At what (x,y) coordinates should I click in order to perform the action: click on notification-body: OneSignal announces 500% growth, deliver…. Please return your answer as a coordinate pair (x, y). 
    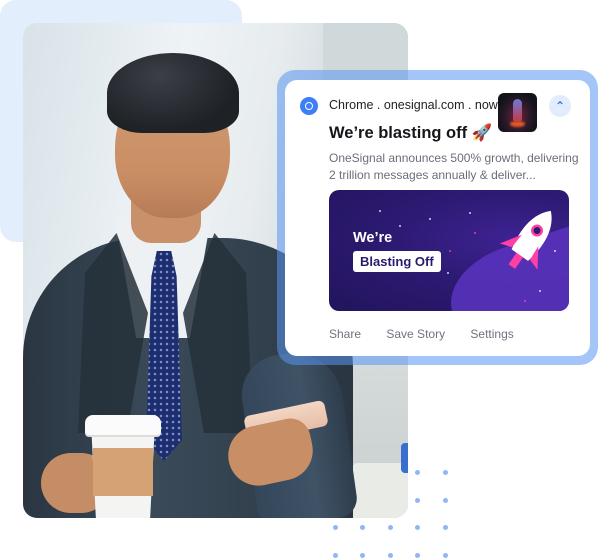
    Looking at the image, I should click on (454, 166).